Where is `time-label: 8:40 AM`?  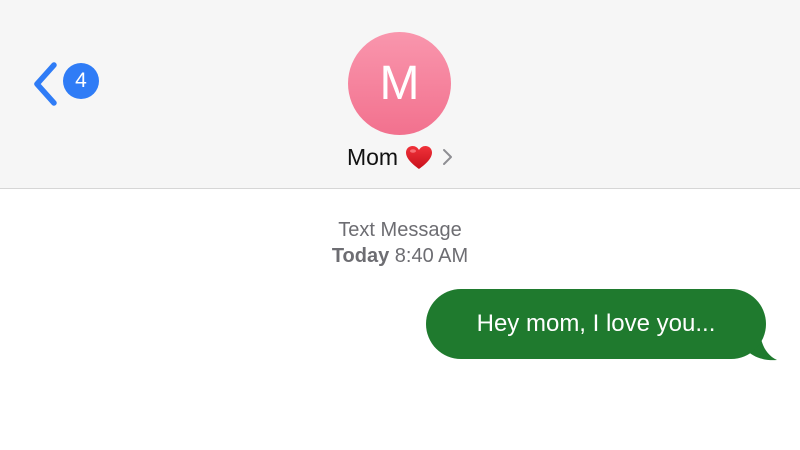 time-label: 8:40 AM is located at coordinates (431, 256).